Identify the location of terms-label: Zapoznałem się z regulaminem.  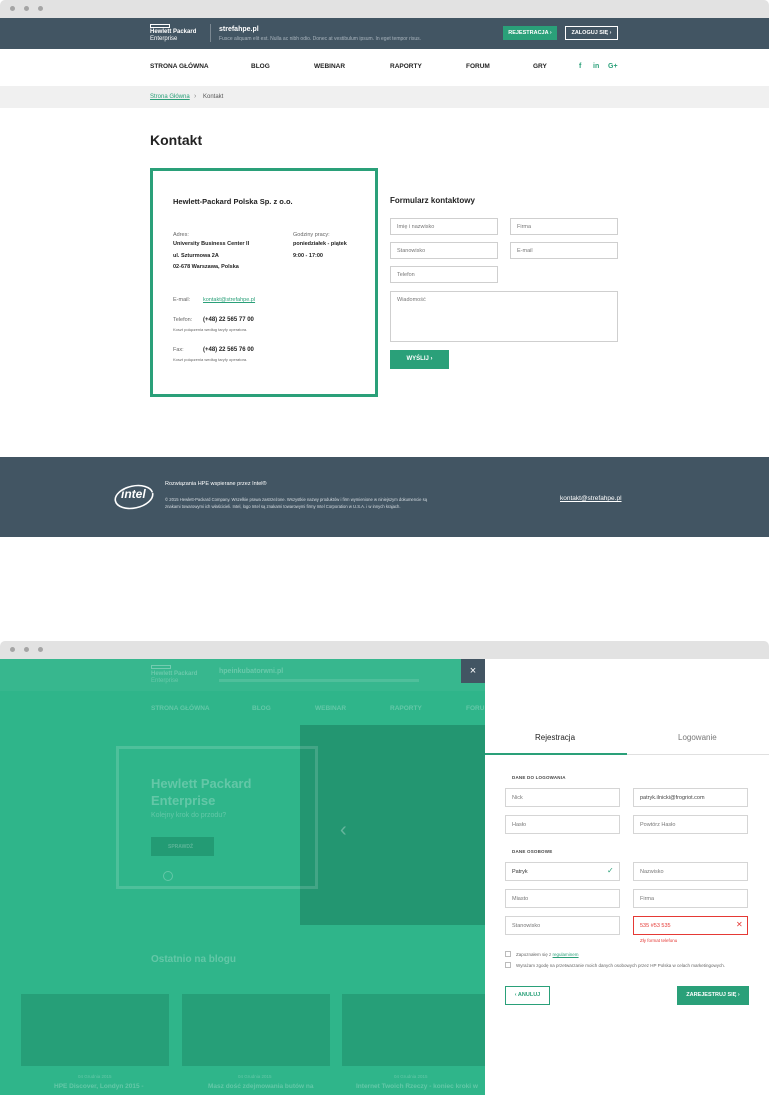
(547, 954).